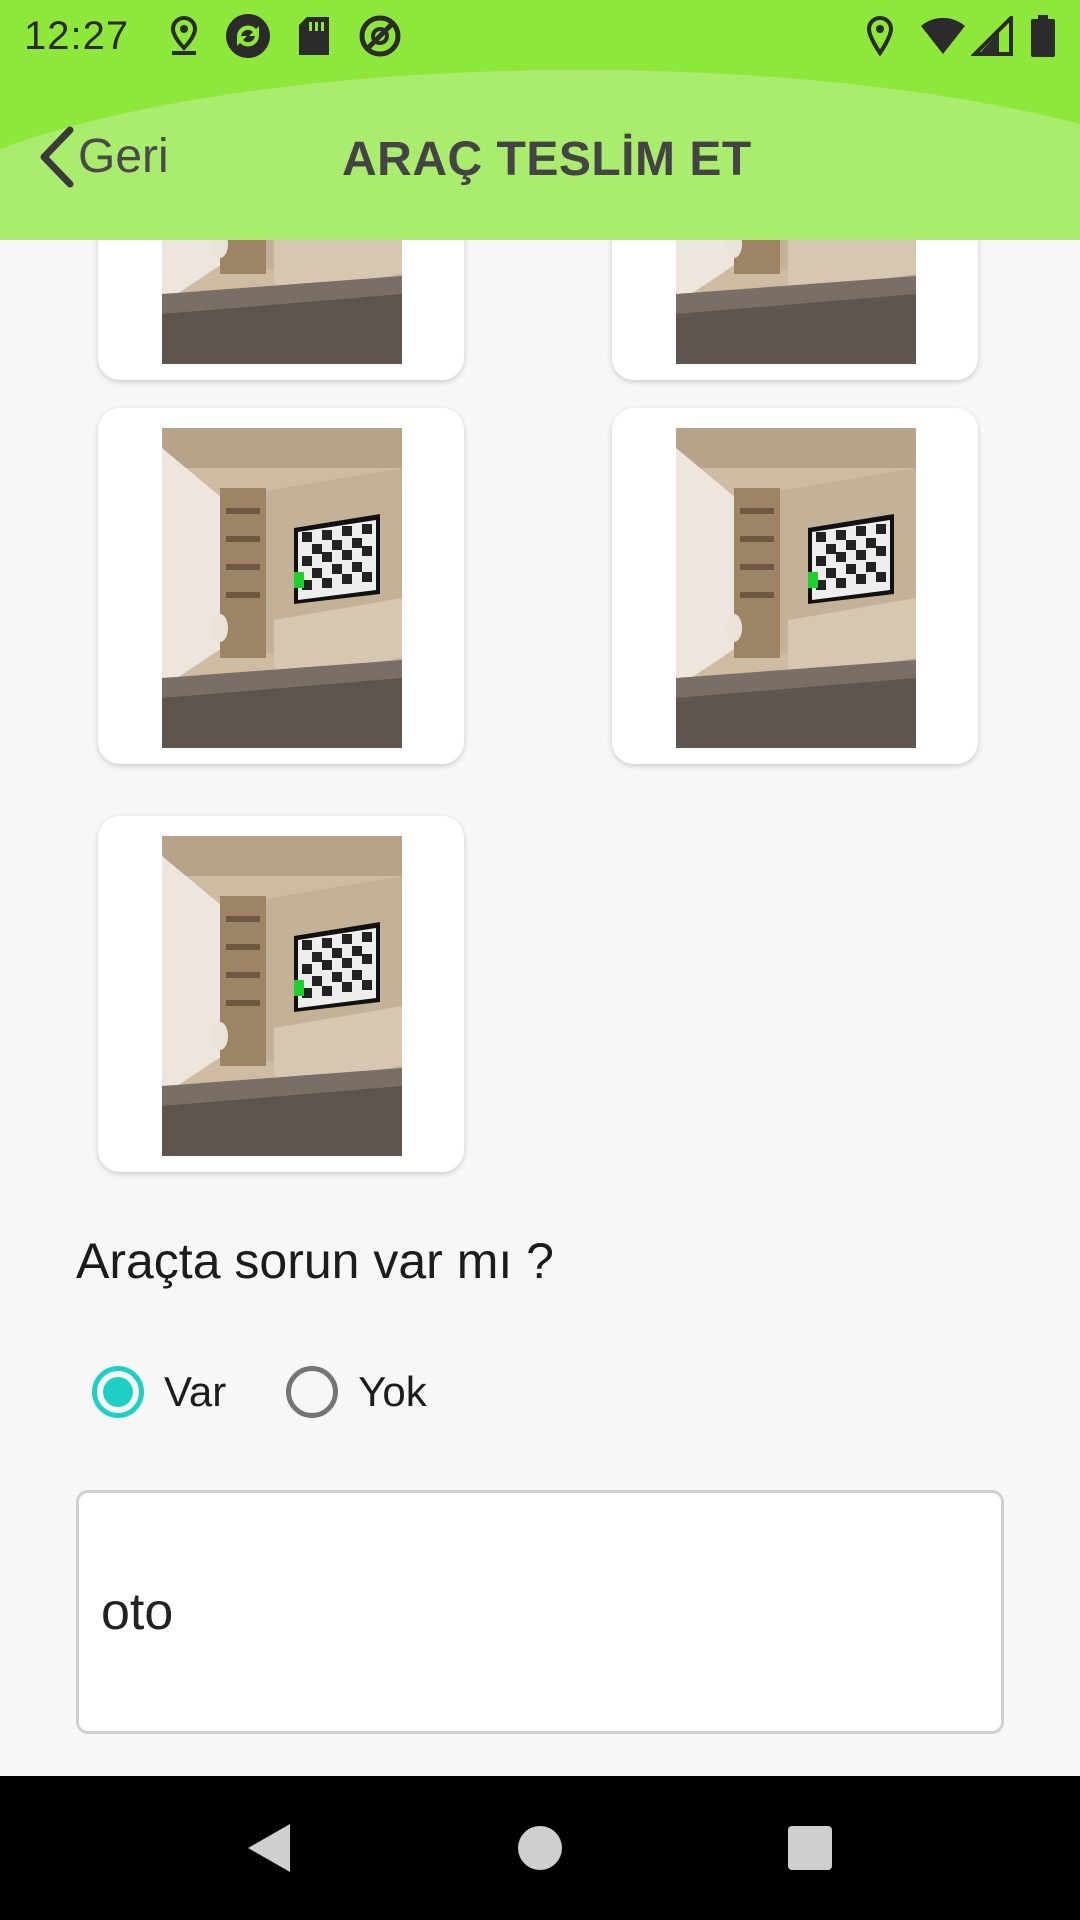  Describe the element at coordinates (268, 1850) in the screenshot. I see `nav-back-icon` at that location.